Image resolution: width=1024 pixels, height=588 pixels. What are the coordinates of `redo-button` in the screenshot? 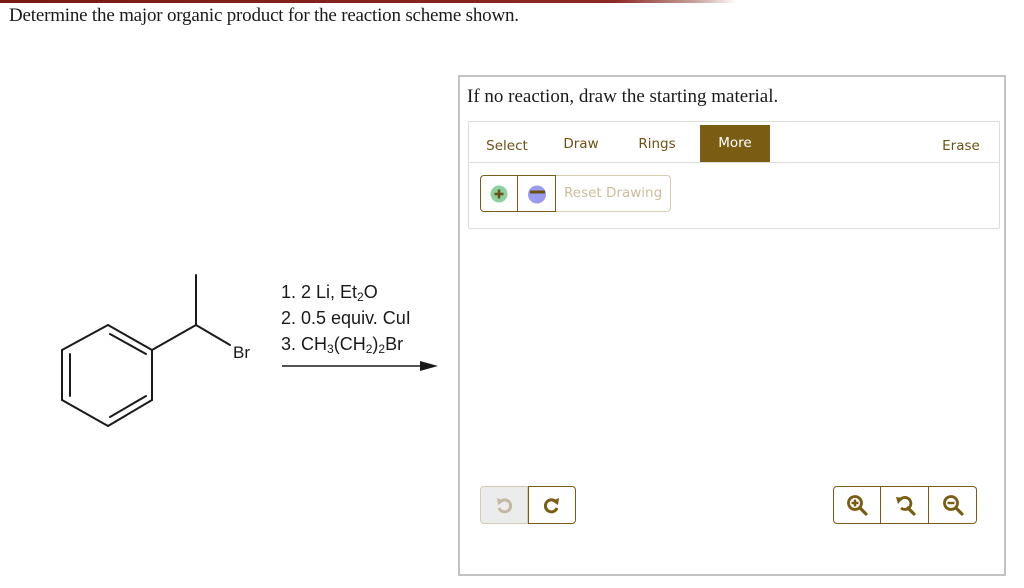 It's located at (552, 505).